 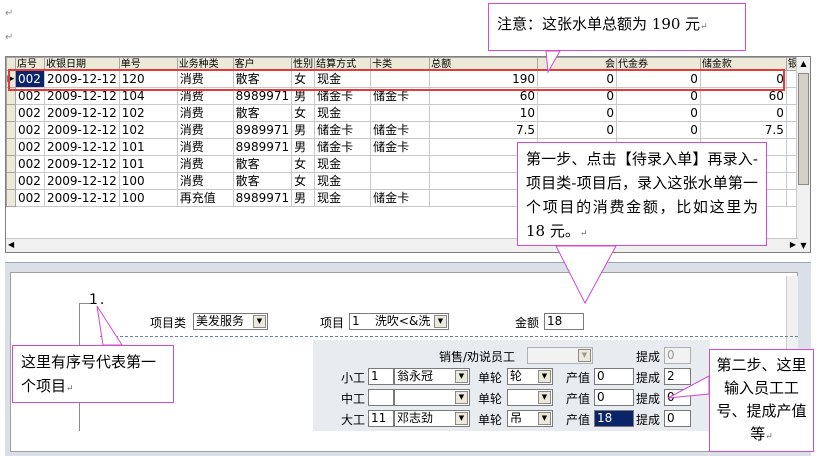 I want to click on scroll-down-icon: ▼, so click(x=803, y=246).